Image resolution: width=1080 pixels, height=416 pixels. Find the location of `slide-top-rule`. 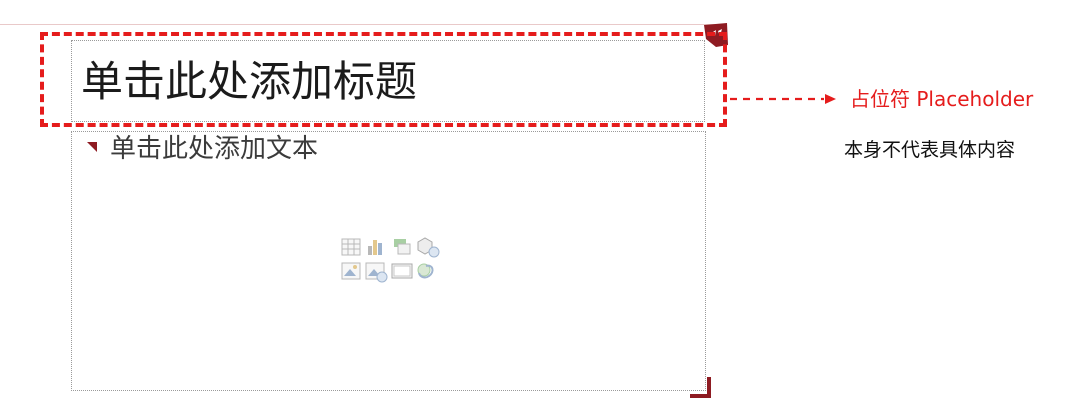

slide-top-rule is located at coordinates (360, 24).